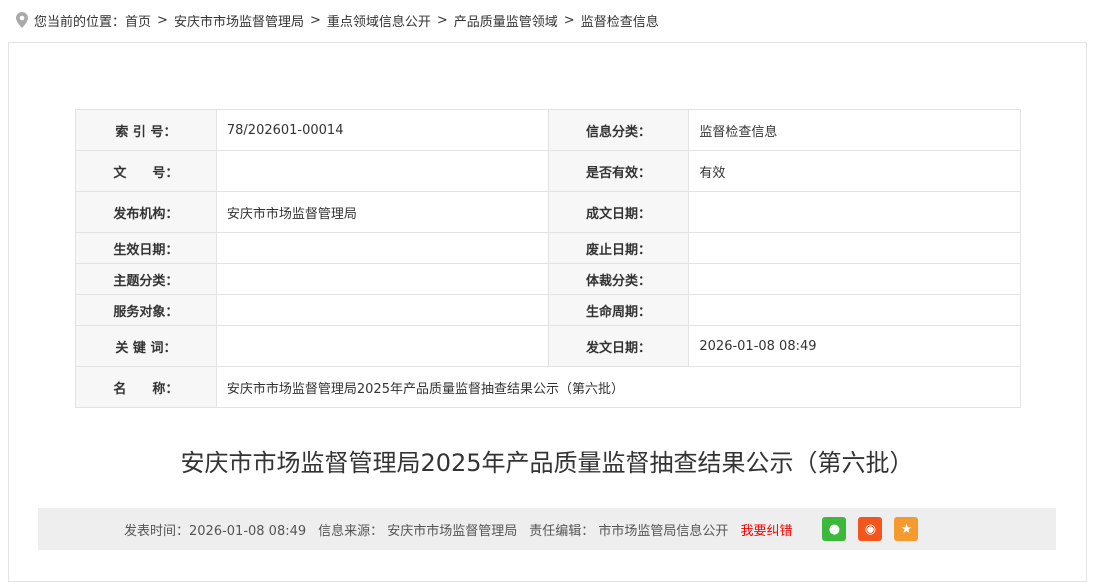 The width and height of the screenshot is (1094, 582). I want to click on field-value: 安庆市市场监督管理局2025年产品质量监督抽查结果公示（第六批）, so click(618, 387).